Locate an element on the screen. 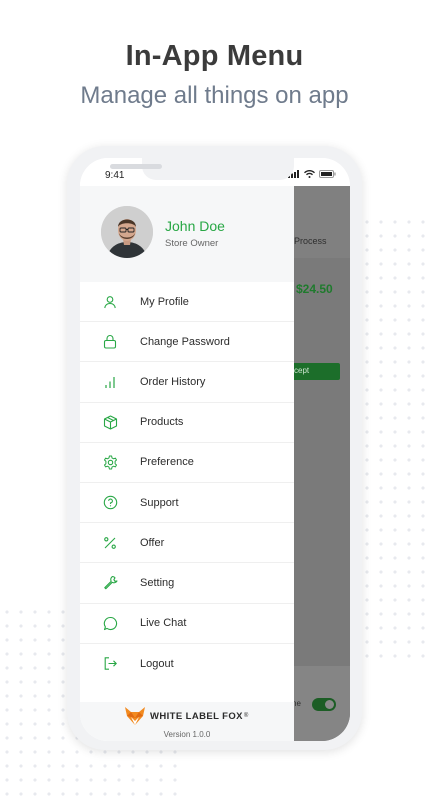 The height and width of the screenshot is (800, 429). user-icon is located at coordinates (110, 302).